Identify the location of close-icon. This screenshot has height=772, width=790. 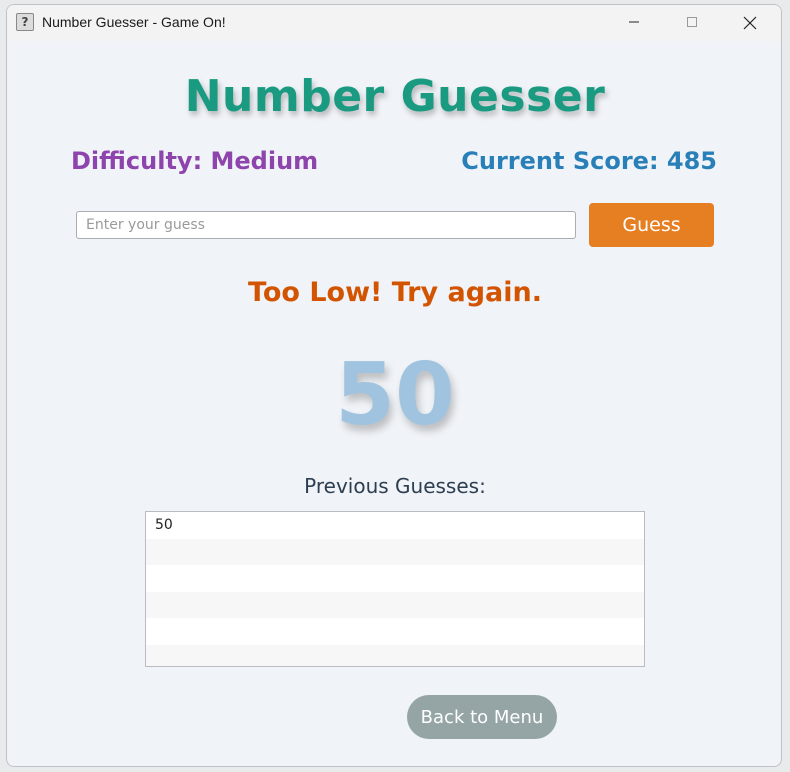
(750, 23).